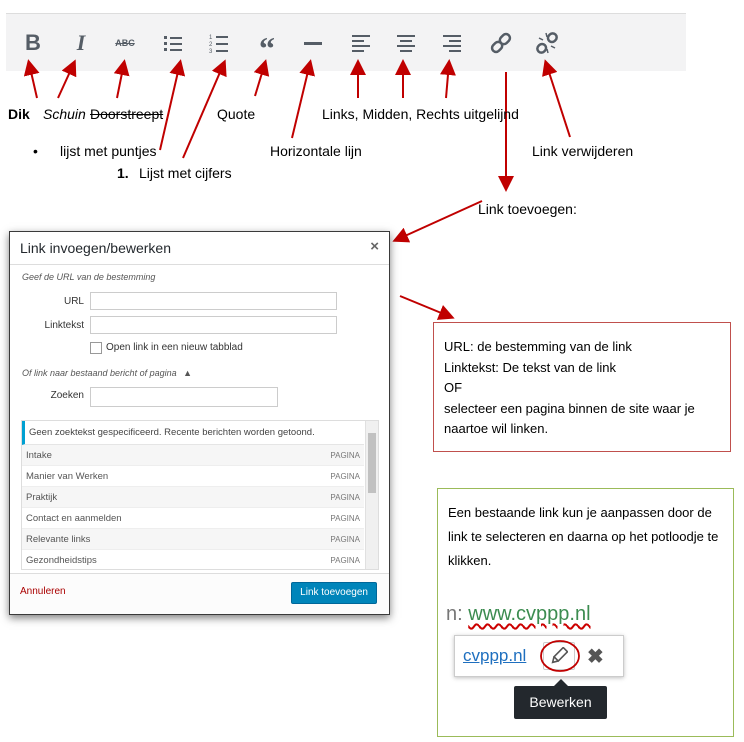  What do you see at coordinates (199, 593) in the screenshot?
I see `dialog-footer: Annuleren Link toevoegen` at bounding box center [199, 593].